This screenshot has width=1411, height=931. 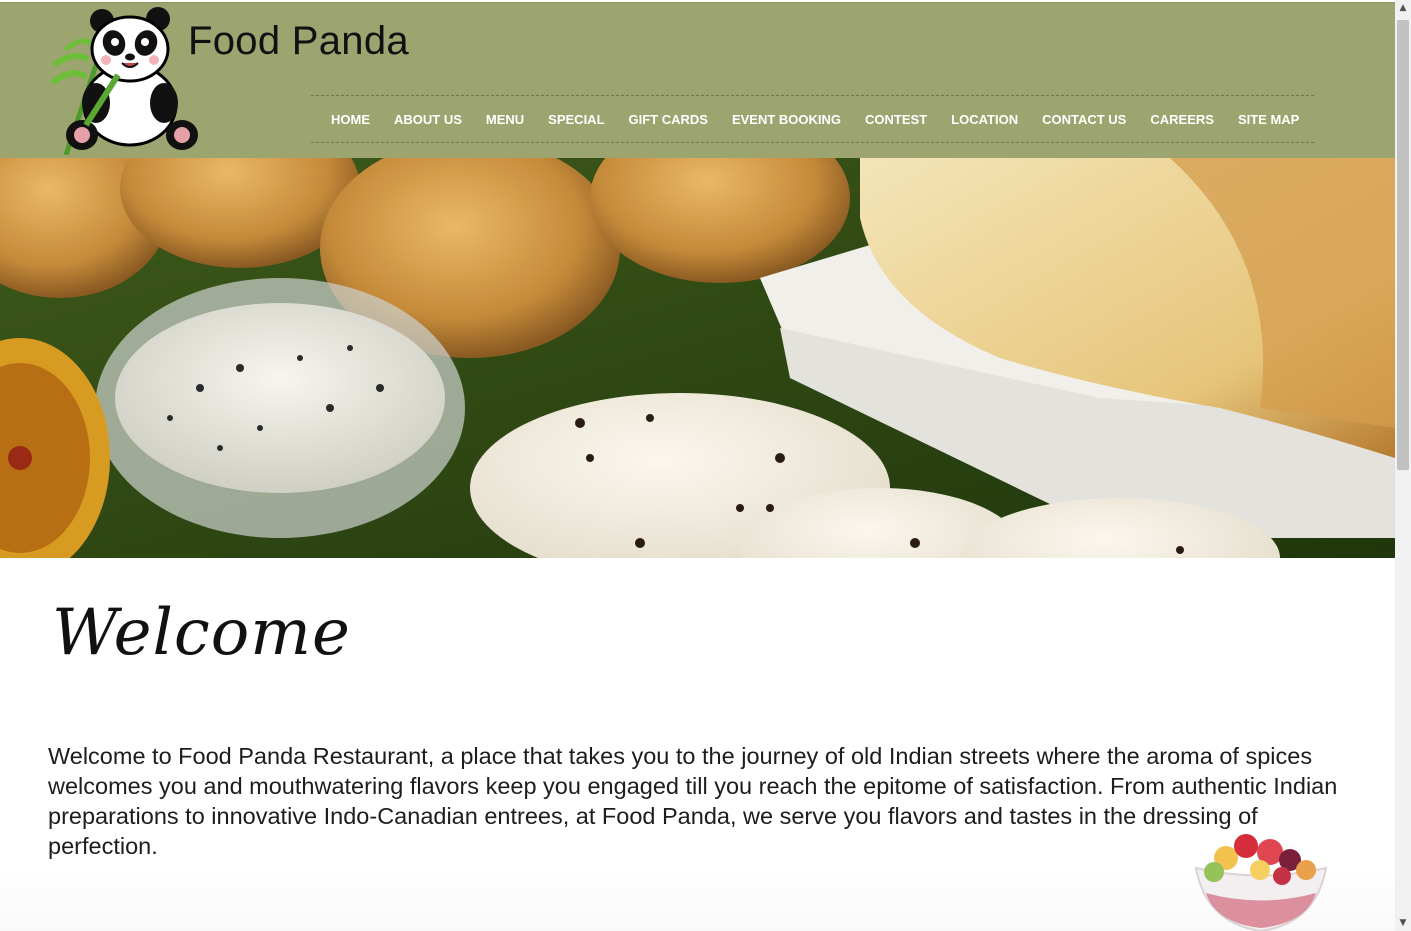 What do you see at coordinates (1268, 119) in the screenshot?
I see `nav-site-map: SITE MAP` at bounding box center [1268, 119].